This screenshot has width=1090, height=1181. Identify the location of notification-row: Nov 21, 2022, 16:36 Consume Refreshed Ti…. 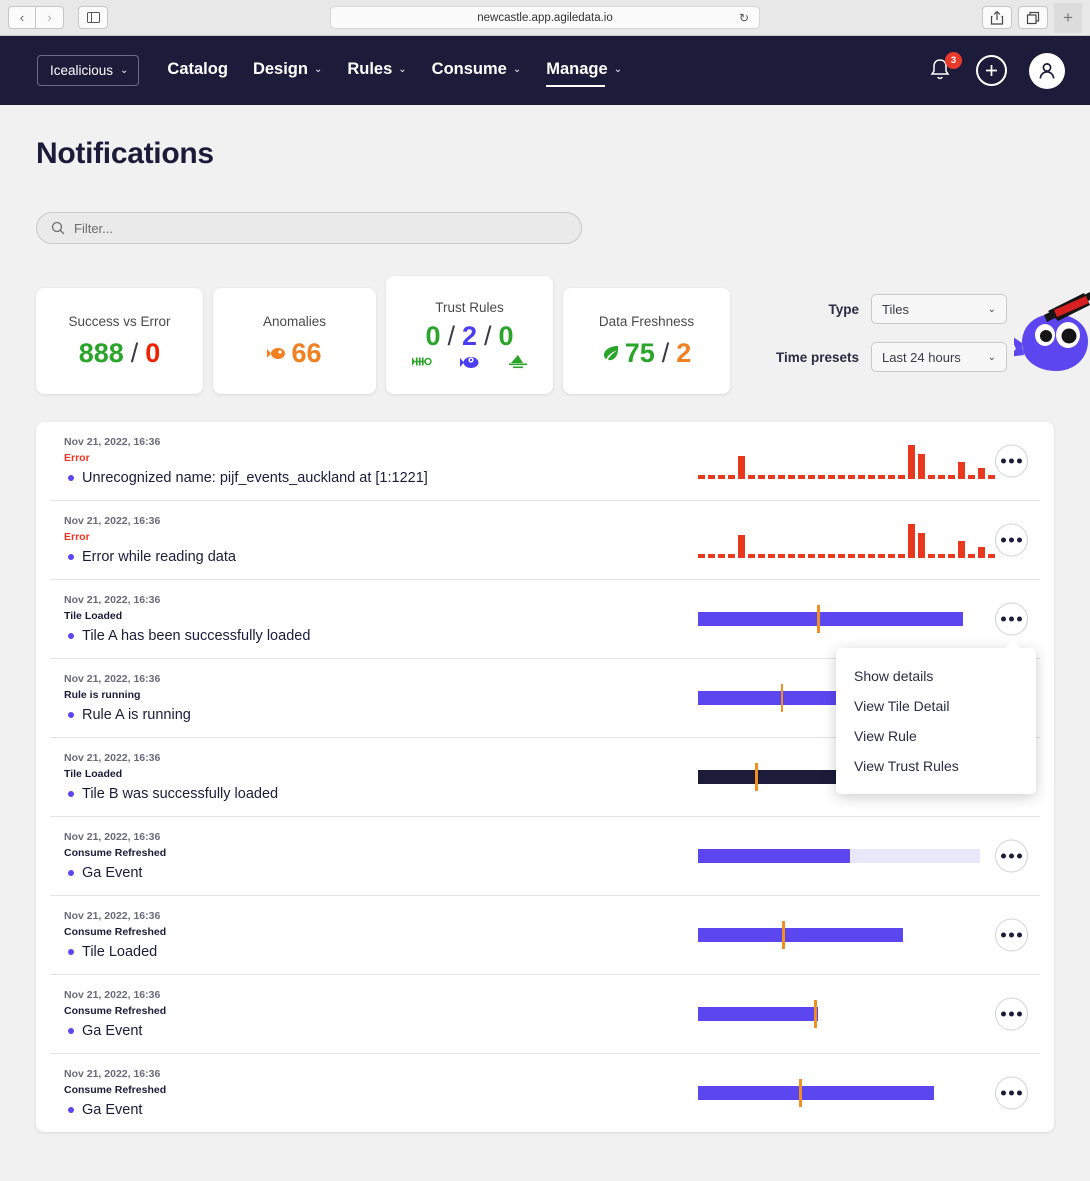
(545, 935).